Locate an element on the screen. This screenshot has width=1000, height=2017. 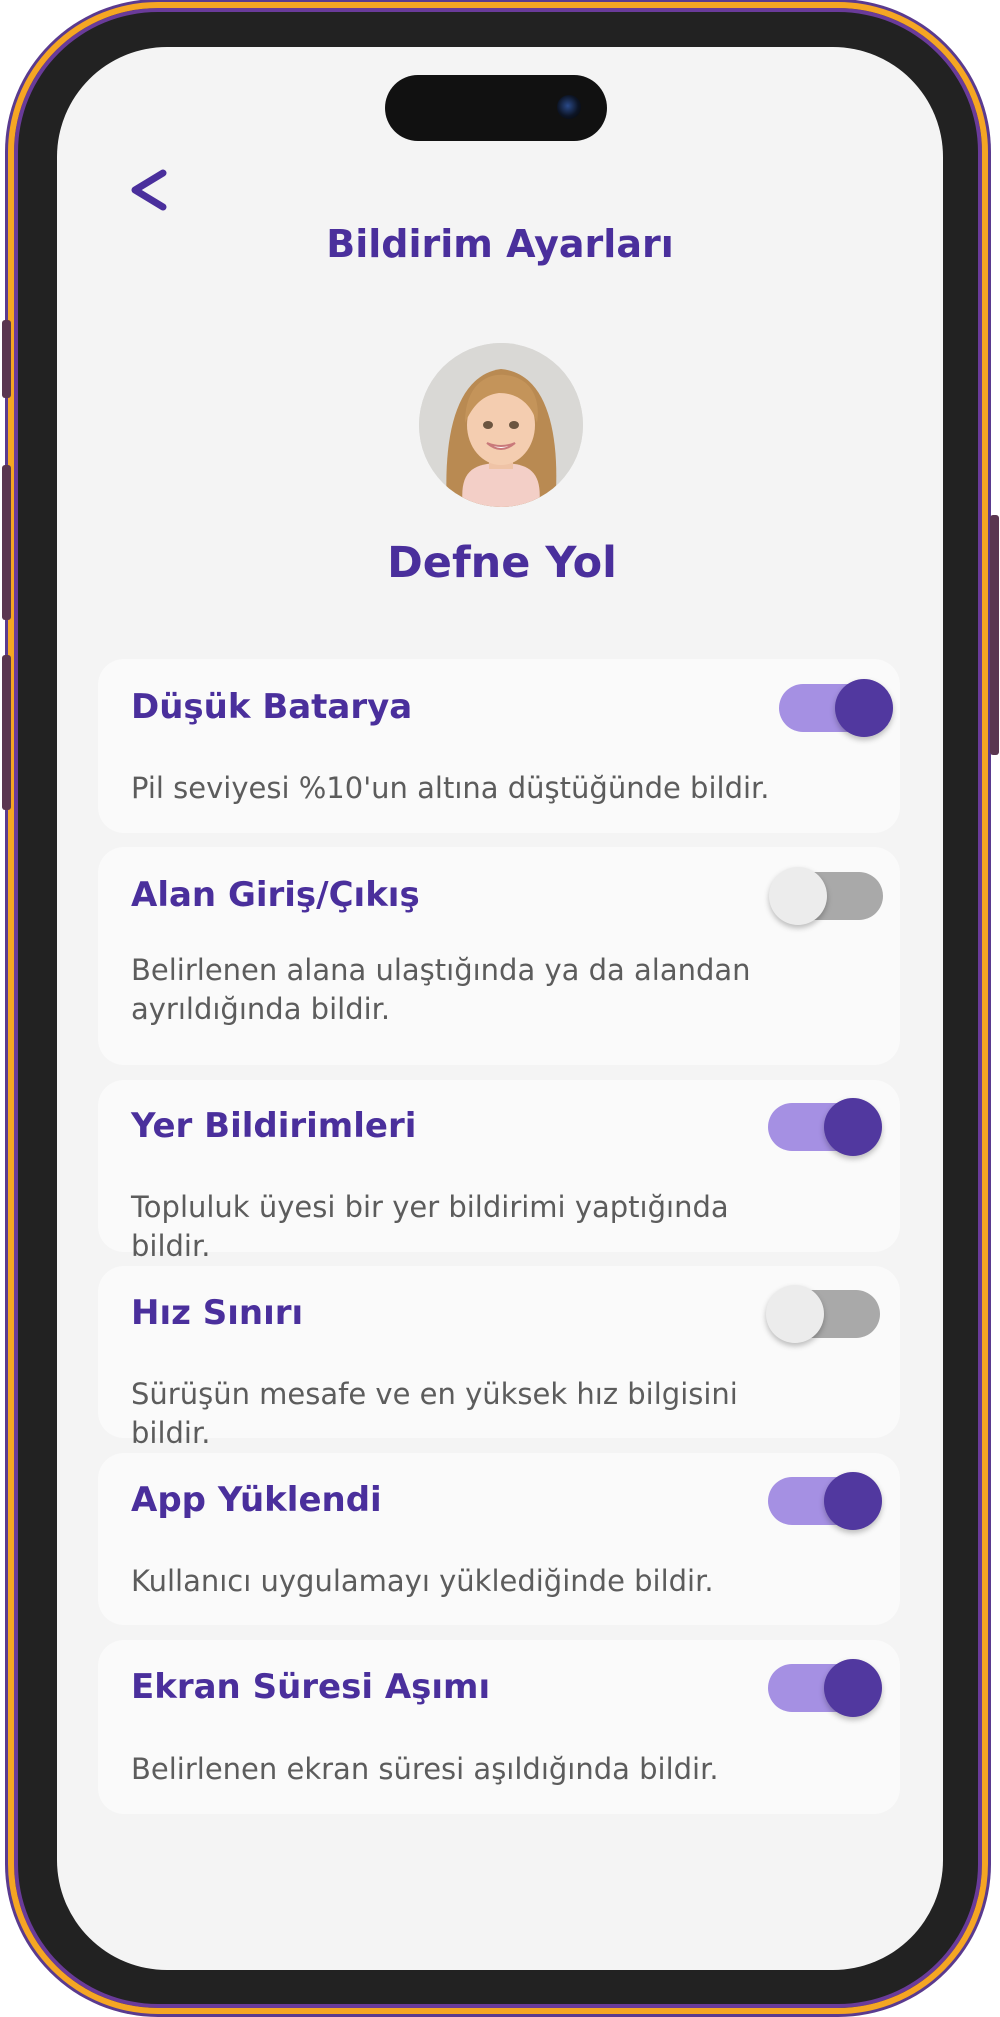
avatar-image is located at coordinates (501, 425).